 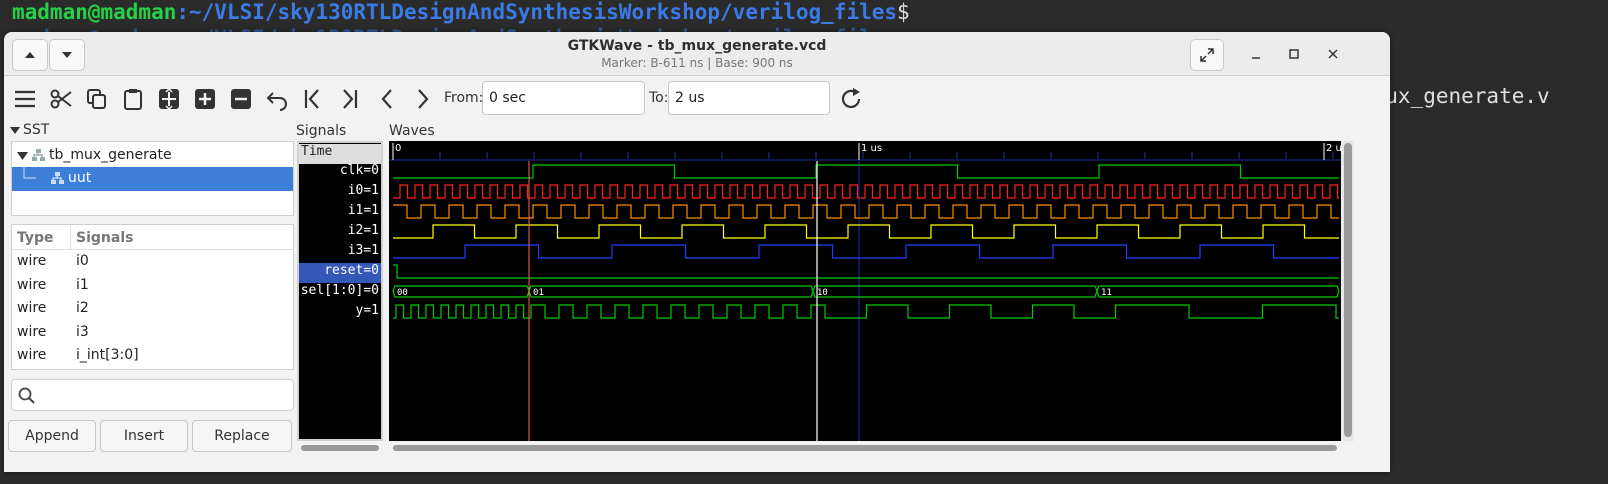 What do you see at coordinates (1256, 58) in the screenshot?
I see `minimize-icon` at bounding box center [1256, 58].